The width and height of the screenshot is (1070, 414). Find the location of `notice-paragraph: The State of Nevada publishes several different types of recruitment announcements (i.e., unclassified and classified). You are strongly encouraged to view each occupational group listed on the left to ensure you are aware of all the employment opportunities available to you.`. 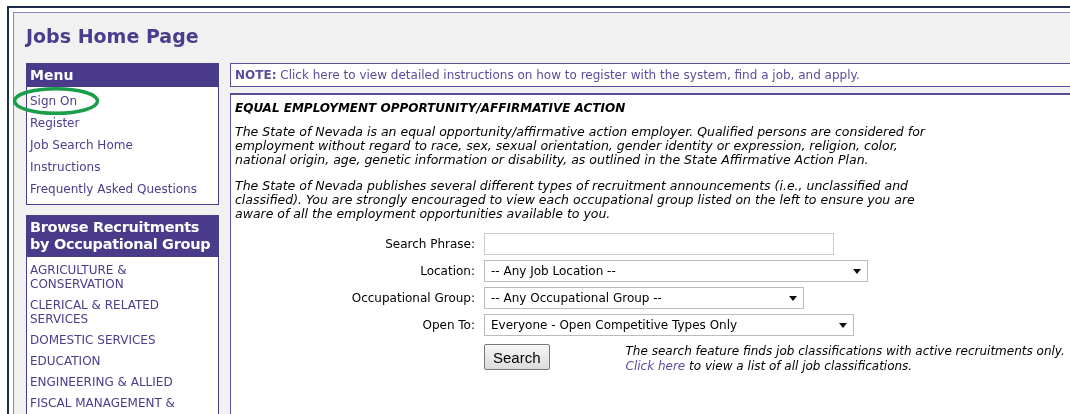

notice-paragraph: The State of Nevada publishes several different types of recruitment announcements (i.e., unclassified and classified). You are strongly encouraged to view each occupational group listed on the left to ensure you are aware of all the employment opportunities available to you. is located at coordinates (575, 200).